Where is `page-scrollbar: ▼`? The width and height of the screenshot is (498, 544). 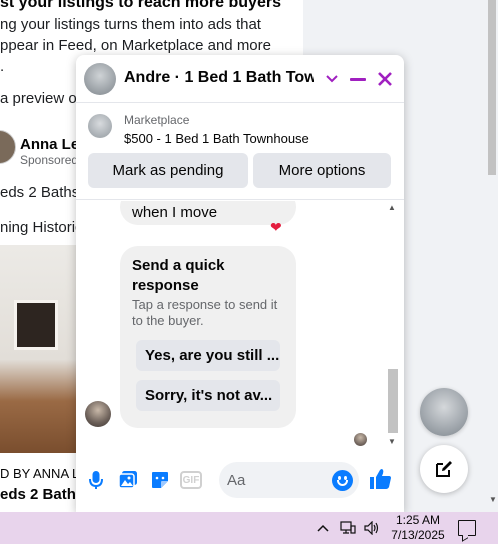
page-scrollbar: ▼ is located at coordinates (492, 256).